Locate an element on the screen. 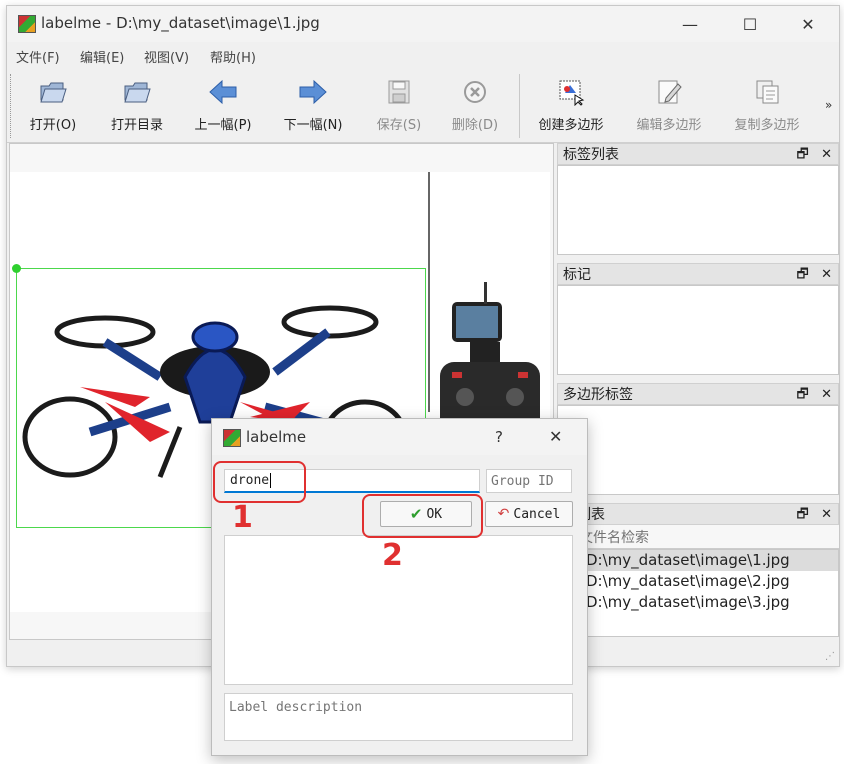 The height and width of the screenshot is (764, 844). cancel-button: ↶ Cancel is located at coordinates (529, 514).